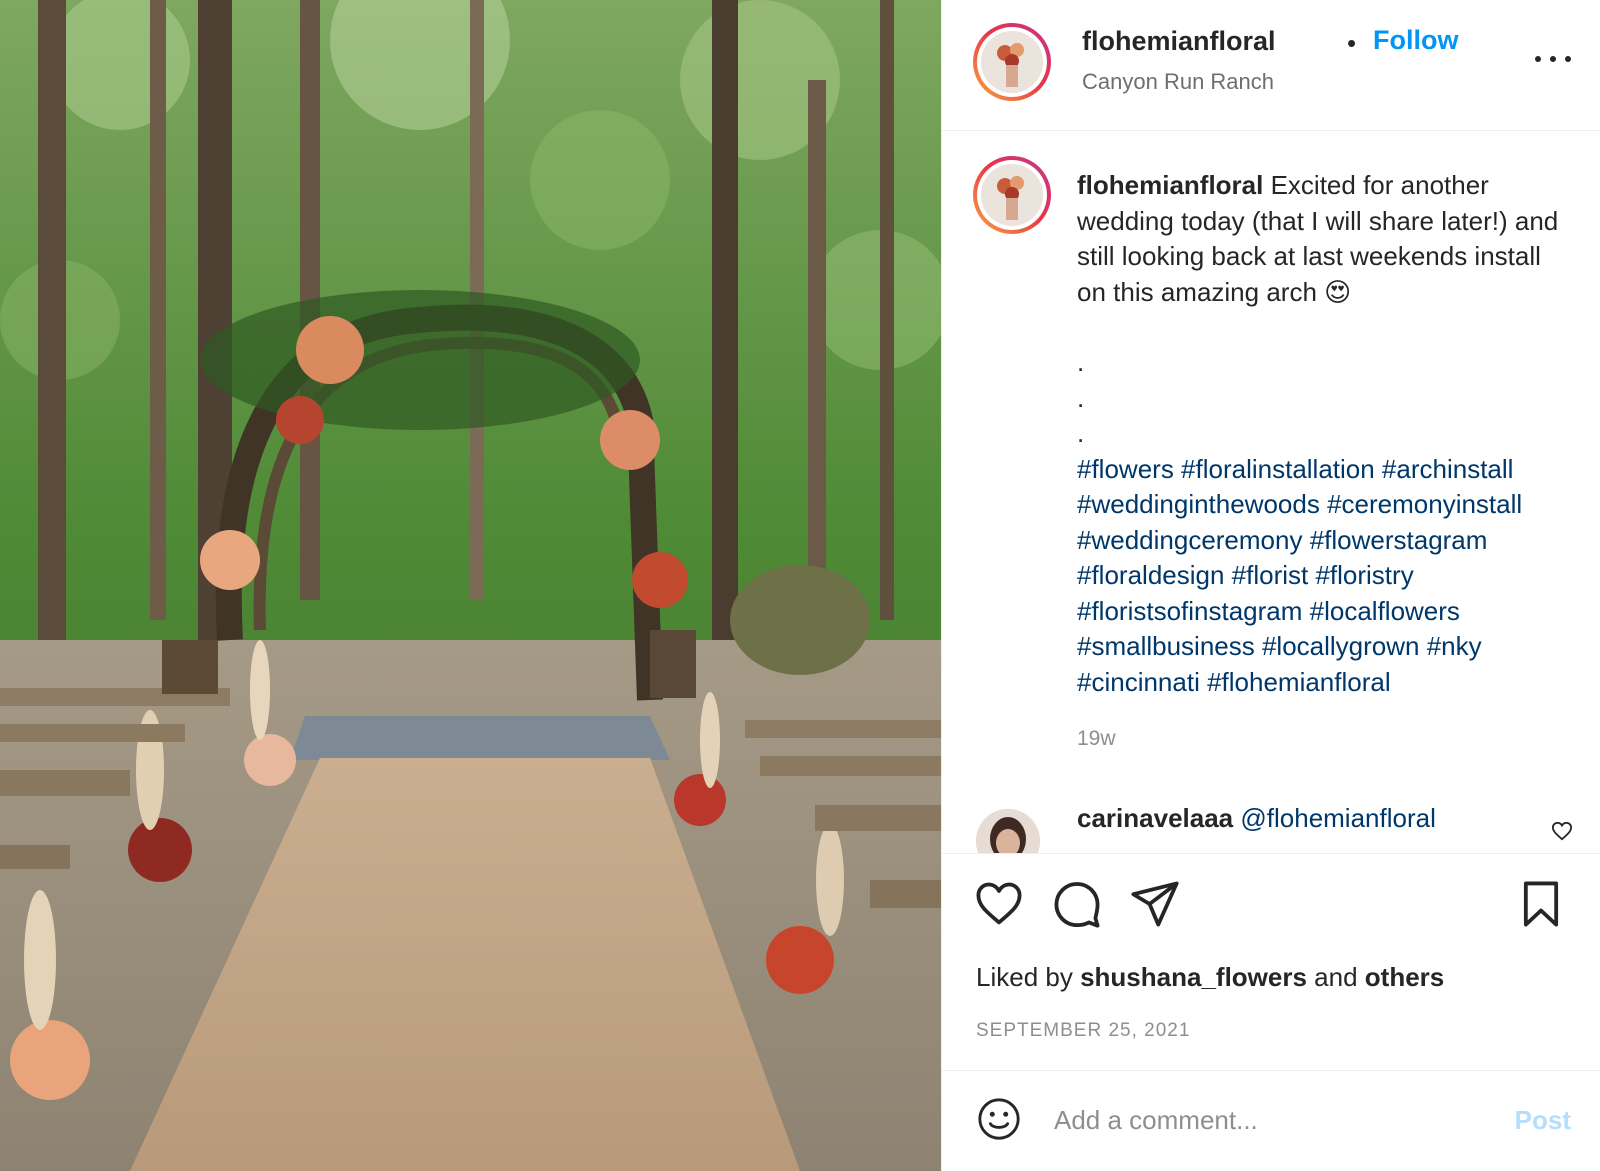 The image size is (1600, 1171). I want to click on caption-username: flohemianfloral, so click(1170, 185).